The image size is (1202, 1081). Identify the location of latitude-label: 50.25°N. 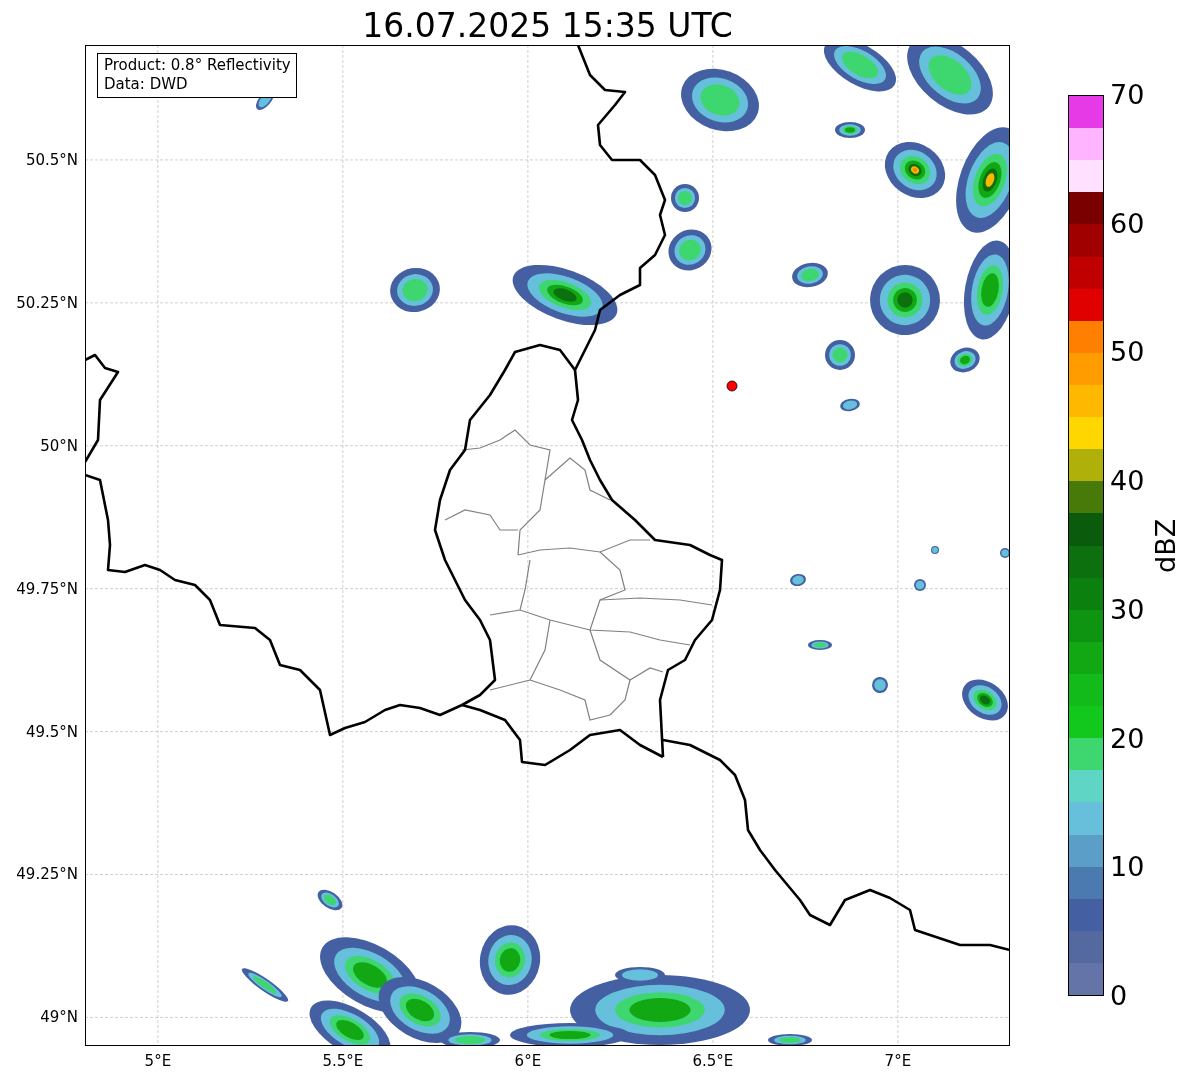
(47, 302).